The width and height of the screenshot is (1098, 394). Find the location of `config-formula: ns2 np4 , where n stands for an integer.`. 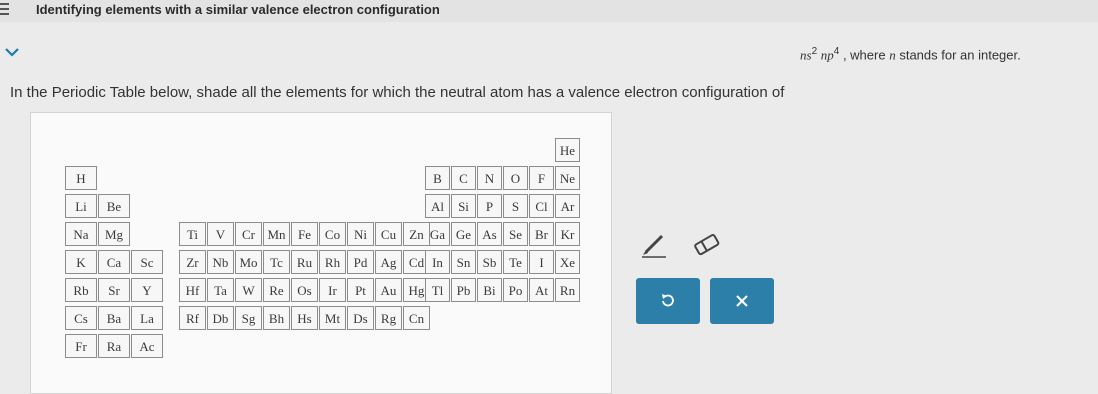

config-formula: ns2 np4 , where n stands for an integer. is located at coordinates (910, 54).